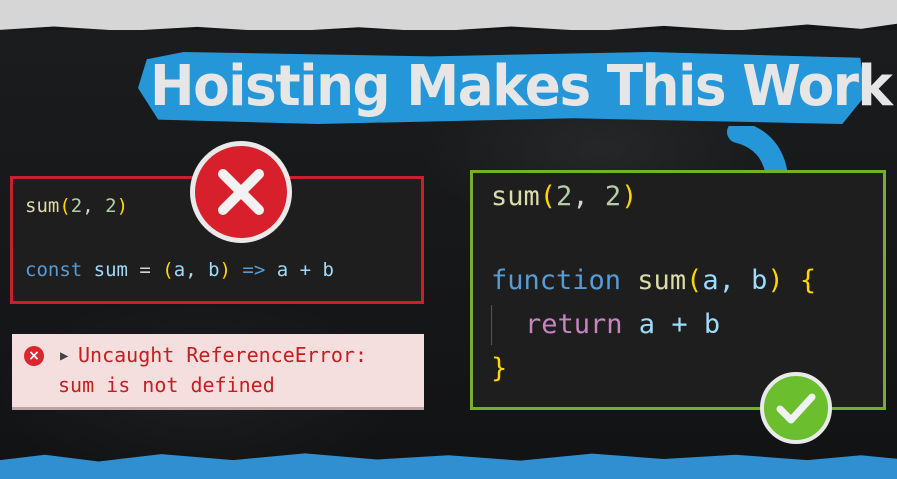 The width and height of the screenshot is (897, 479). What do you see at coordinates (64, 356) in the screenshot?
I see `expand-triangle-icon: ▶` at bounding box center [64, 356].